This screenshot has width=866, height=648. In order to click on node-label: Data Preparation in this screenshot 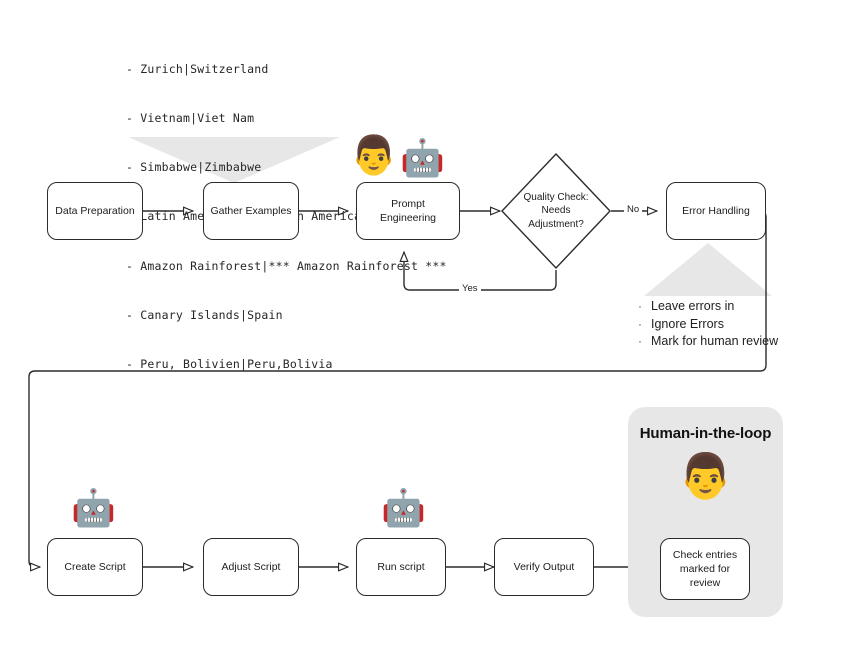, I will do `click(95, 211)`.